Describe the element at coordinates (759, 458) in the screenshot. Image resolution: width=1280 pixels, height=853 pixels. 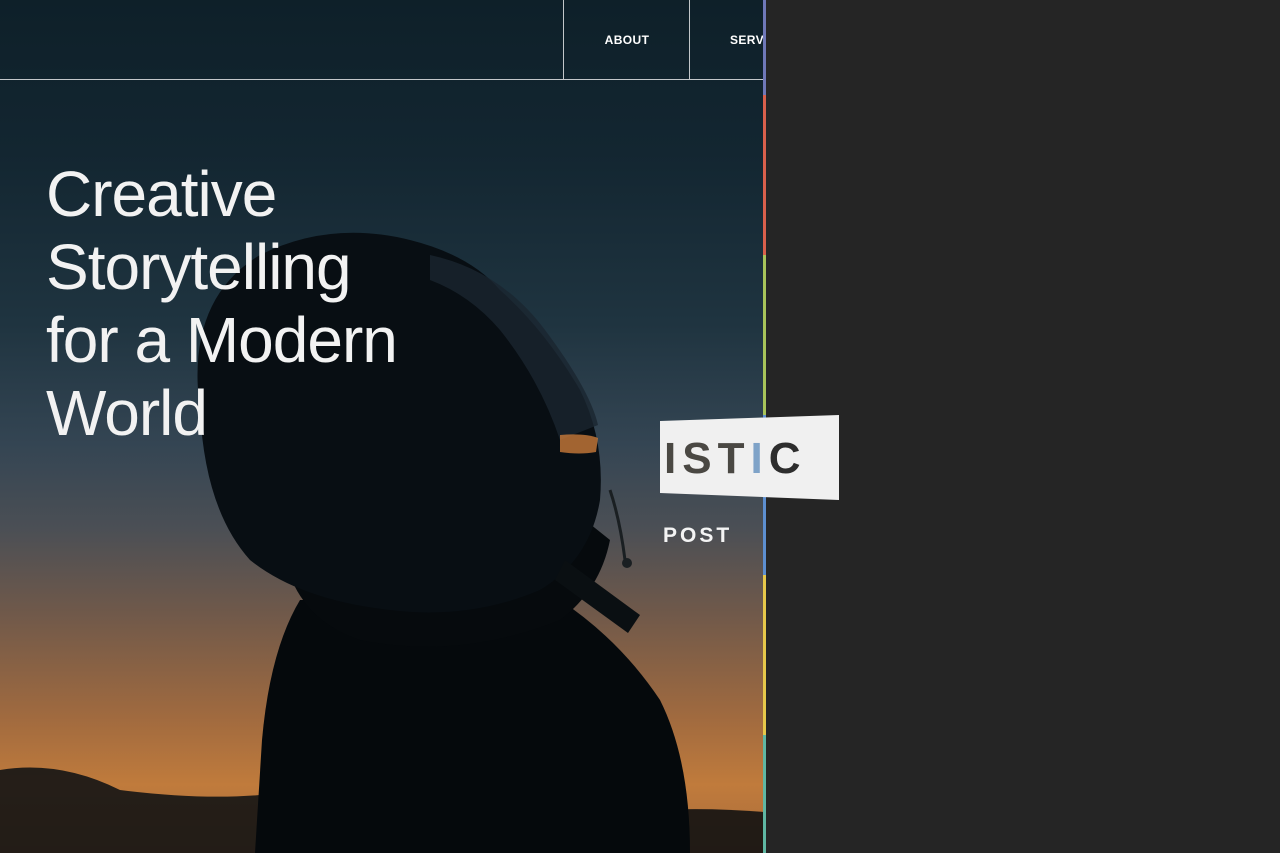
I see `logo-text-part-2: I` at that location.